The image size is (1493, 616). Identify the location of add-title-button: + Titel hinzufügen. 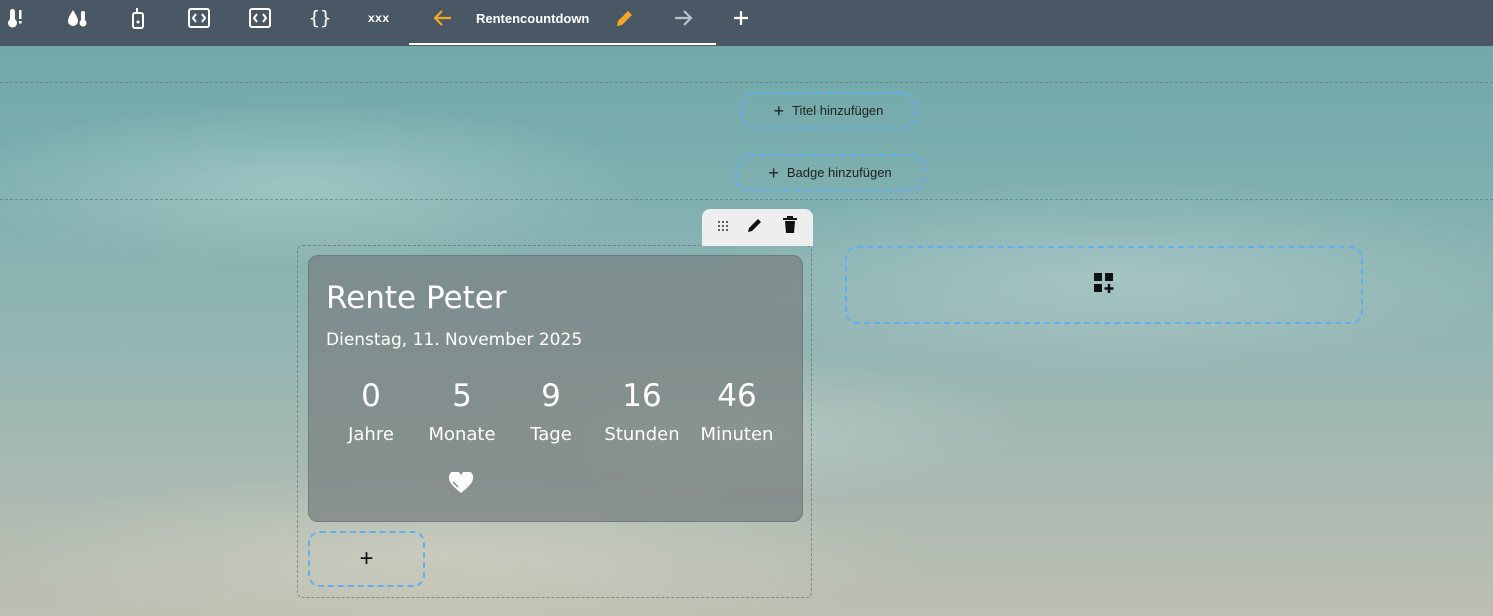
(828, 110).